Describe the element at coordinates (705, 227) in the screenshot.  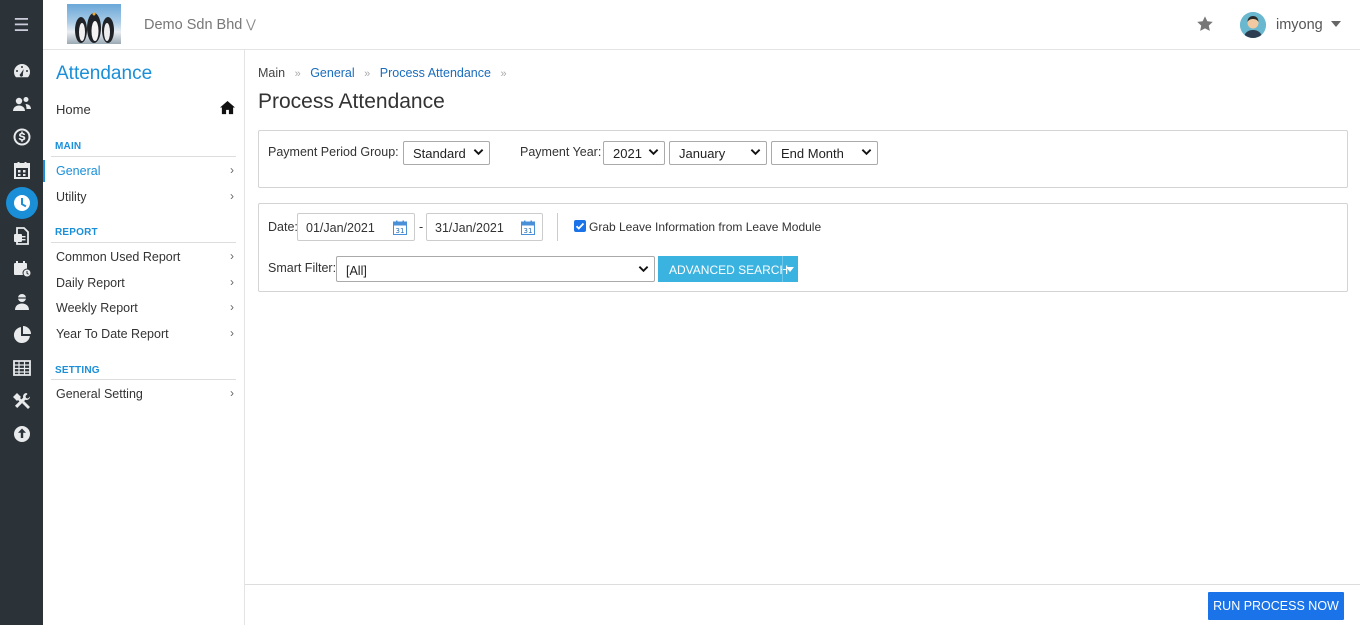
I see `grab-leave-label: Grab Leave Information from Leave Module` at that location.